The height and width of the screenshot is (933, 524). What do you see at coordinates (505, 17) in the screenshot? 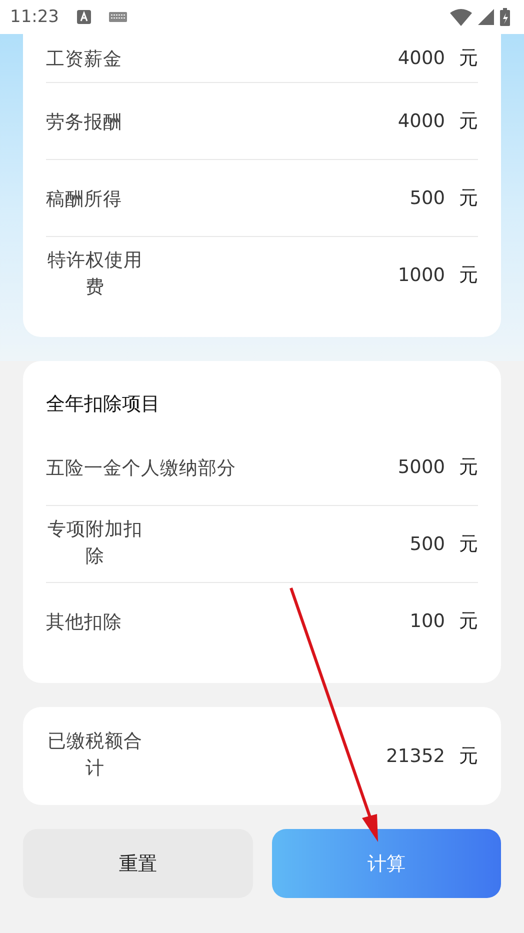
I see `battery-icon` at bounding box center [505, 17].